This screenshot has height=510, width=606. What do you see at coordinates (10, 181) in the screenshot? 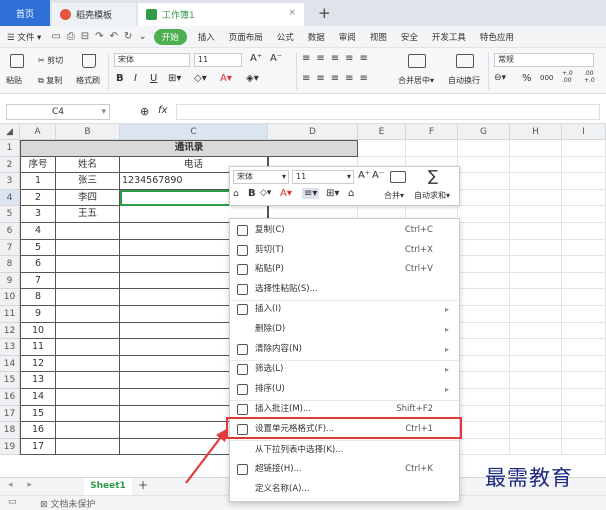
I see `row-header: 3` at bounding box center [10, 181].